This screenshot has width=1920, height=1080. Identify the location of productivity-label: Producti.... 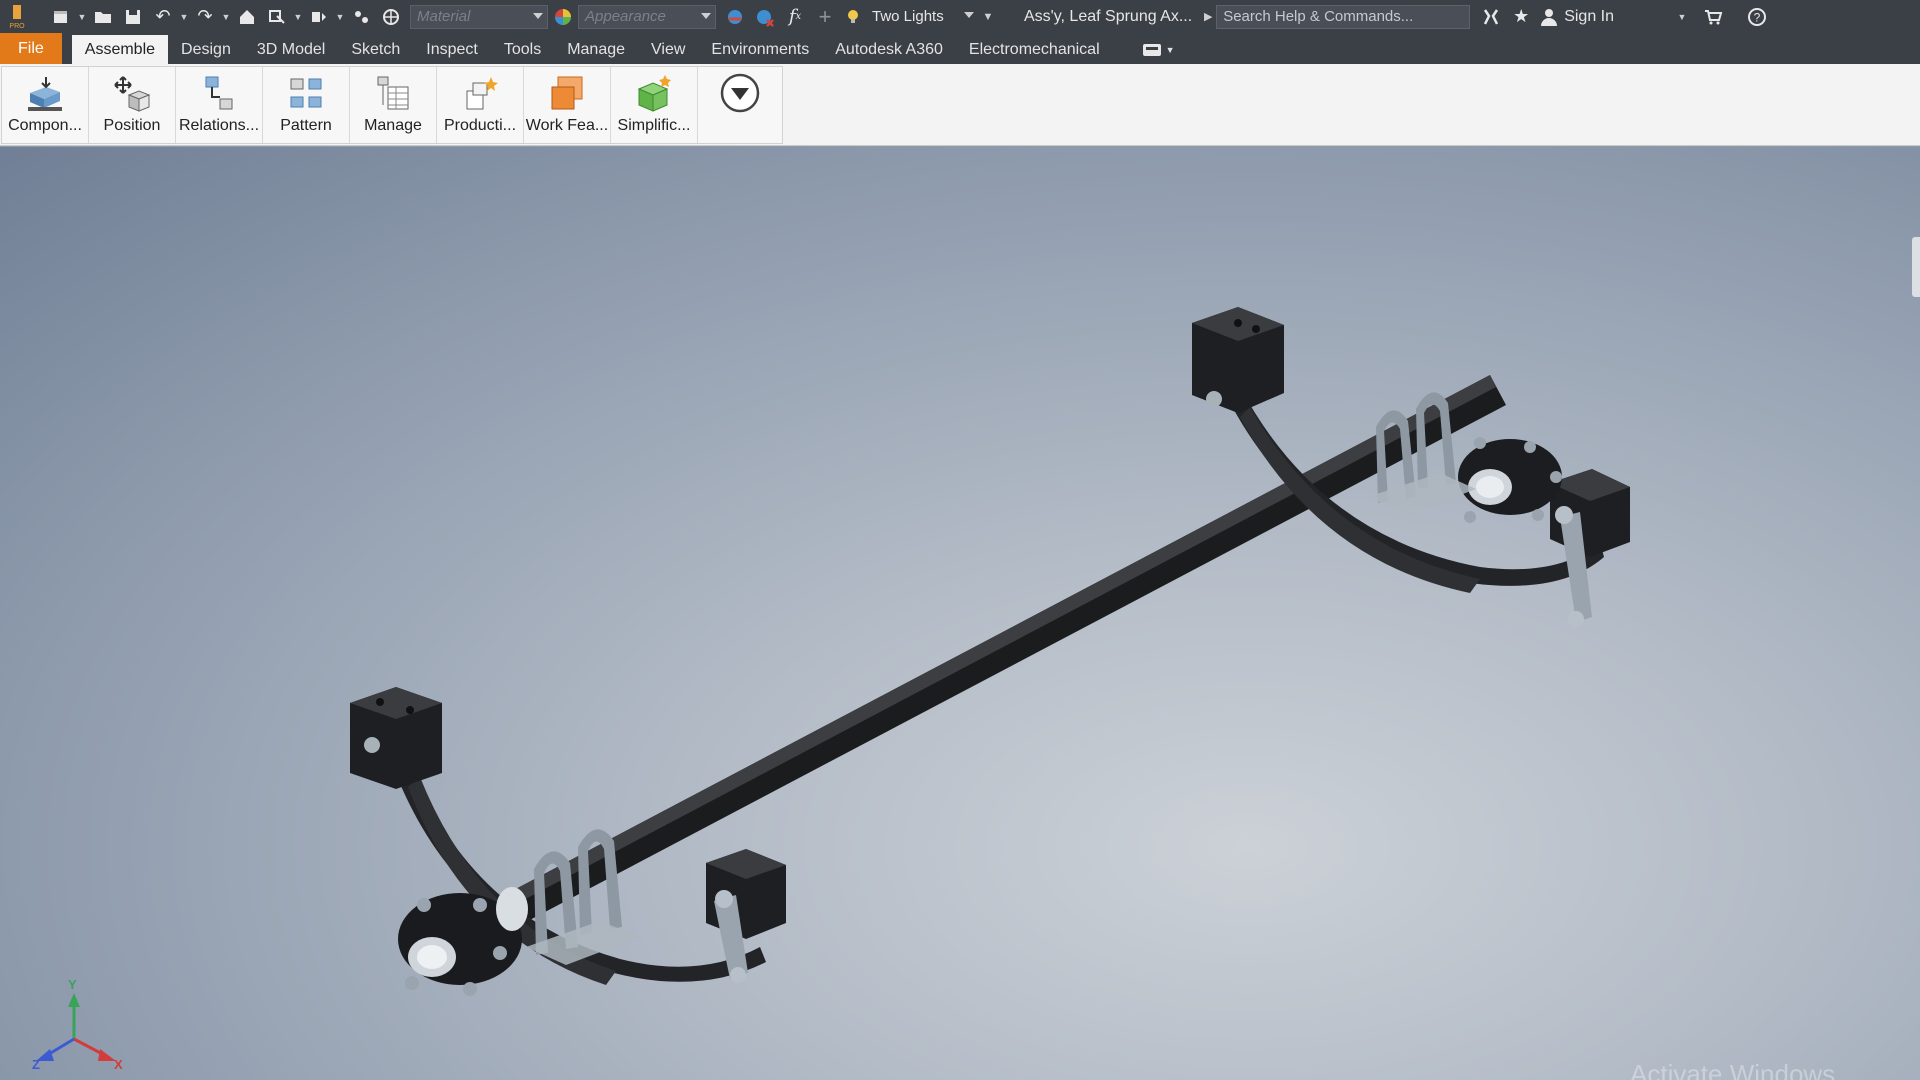
(480, 125).